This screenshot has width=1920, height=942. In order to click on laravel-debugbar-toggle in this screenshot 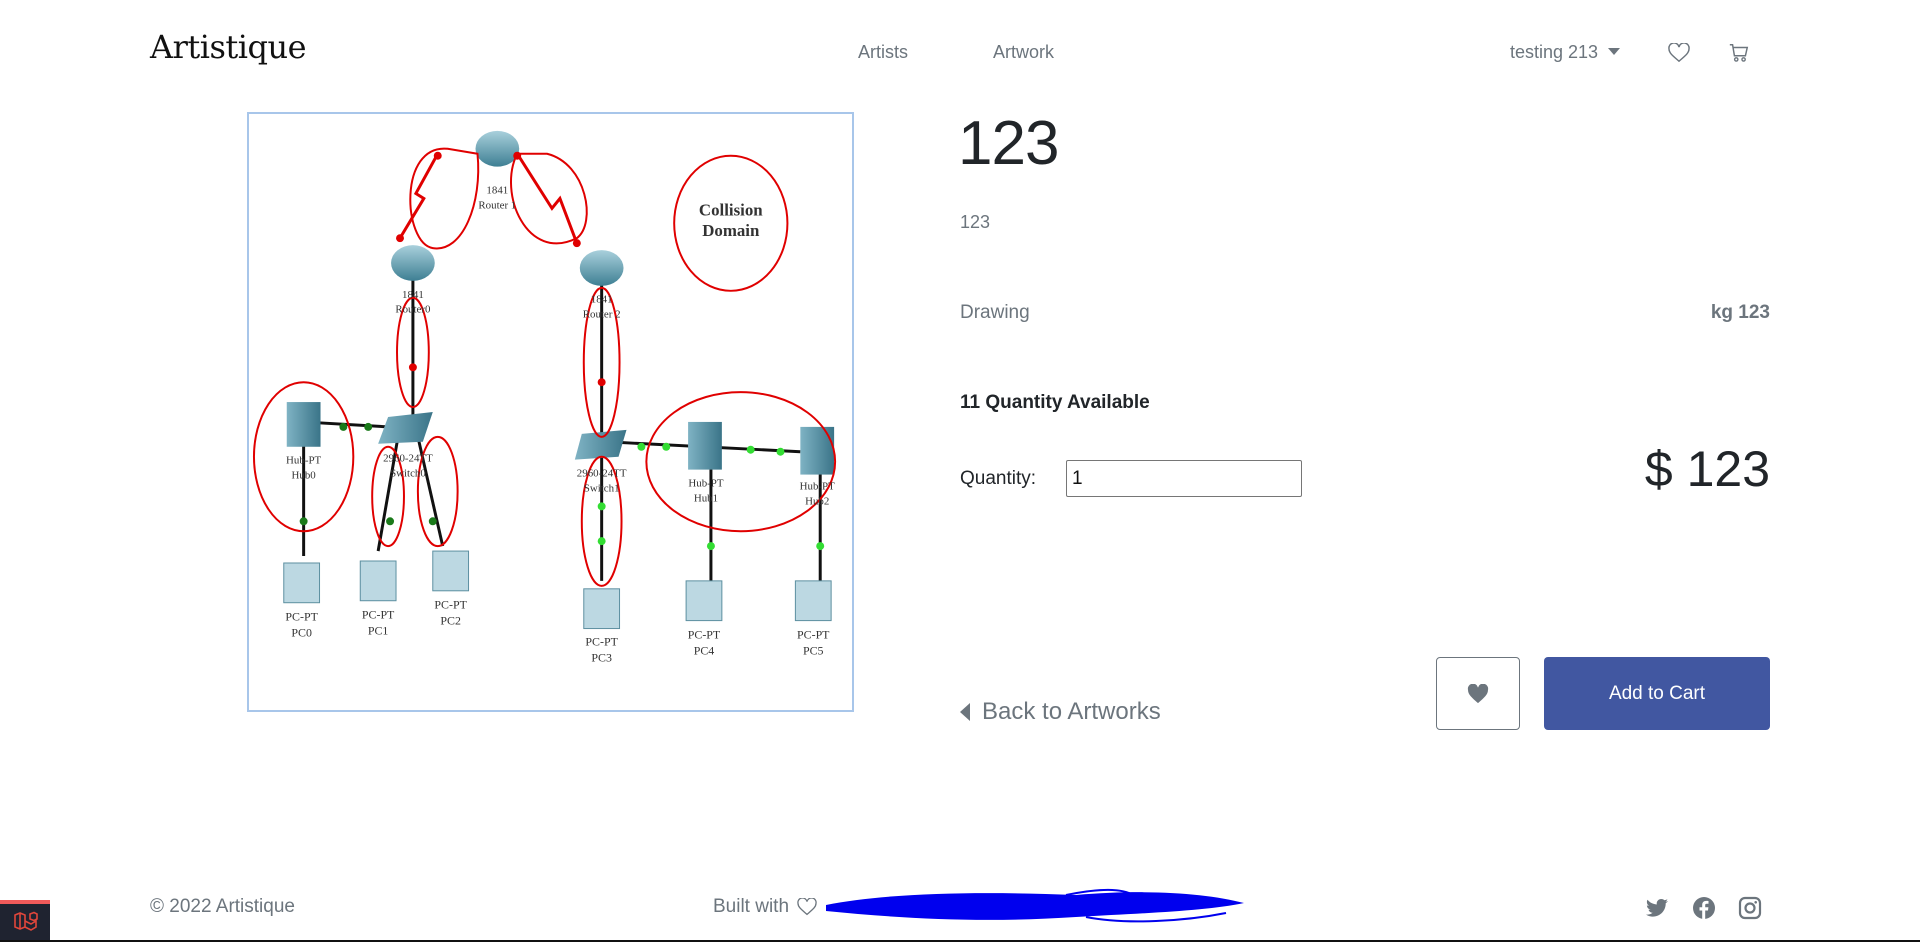, I will do `click(25, 921)`.